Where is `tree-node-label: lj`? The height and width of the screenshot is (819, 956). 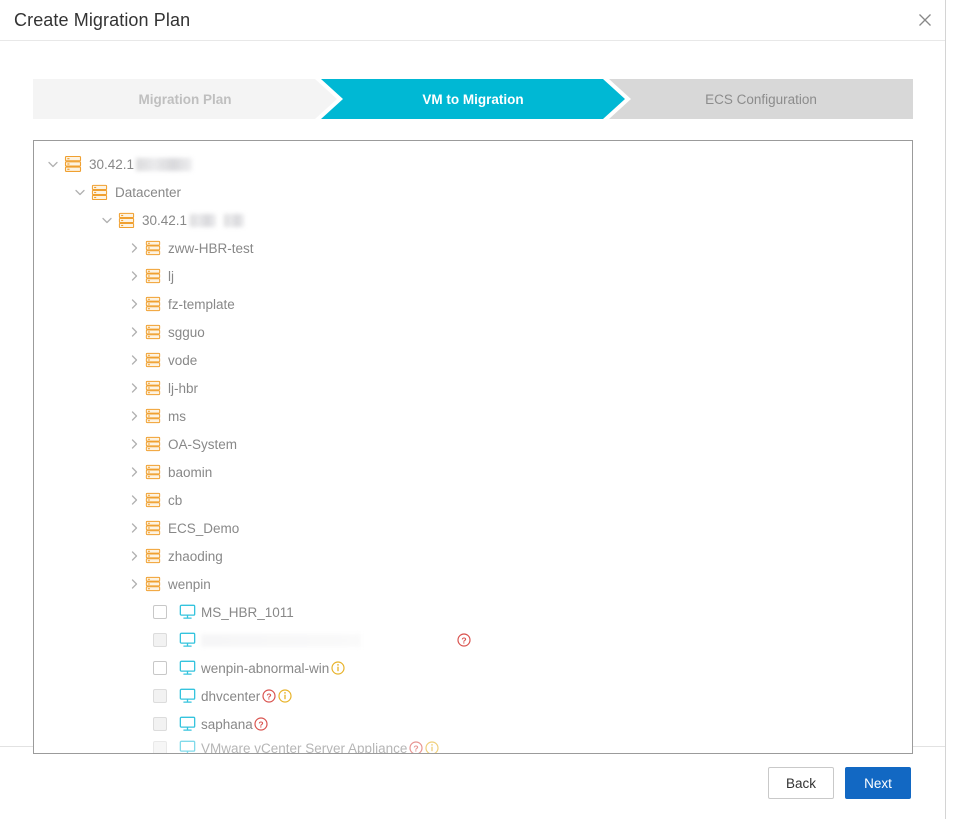
tree-node-label: lj is located at coordinates (171, 276).